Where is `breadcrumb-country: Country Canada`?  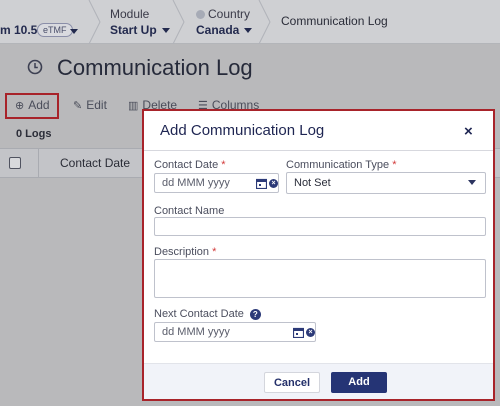 breadcrumb-country: Country Canada is located at coordinates (226, 22).